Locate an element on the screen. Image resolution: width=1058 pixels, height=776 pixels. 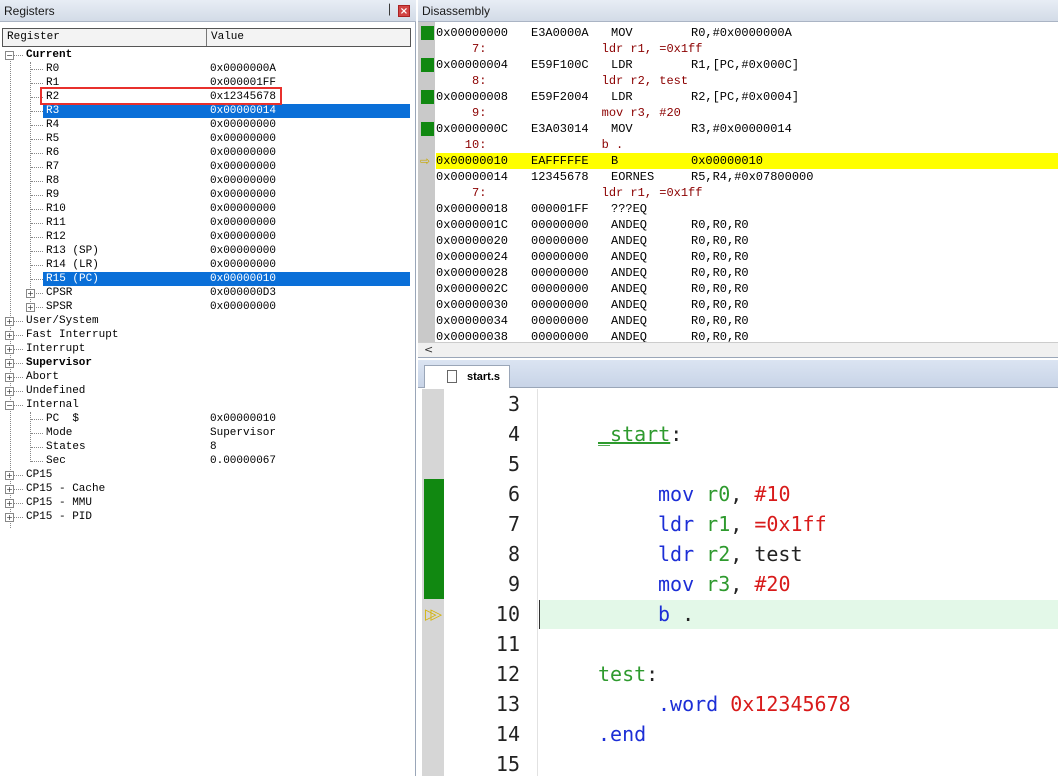
register-row: + CP15 - Cache is located at coordinates (208, 489).